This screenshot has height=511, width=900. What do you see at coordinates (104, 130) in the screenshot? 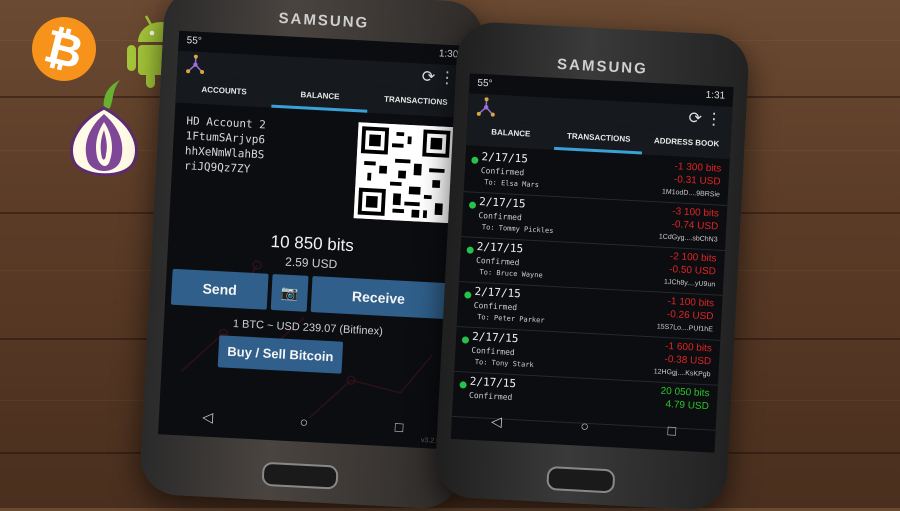
I see `tor-onion-logo` at bounding box center [104, 130].